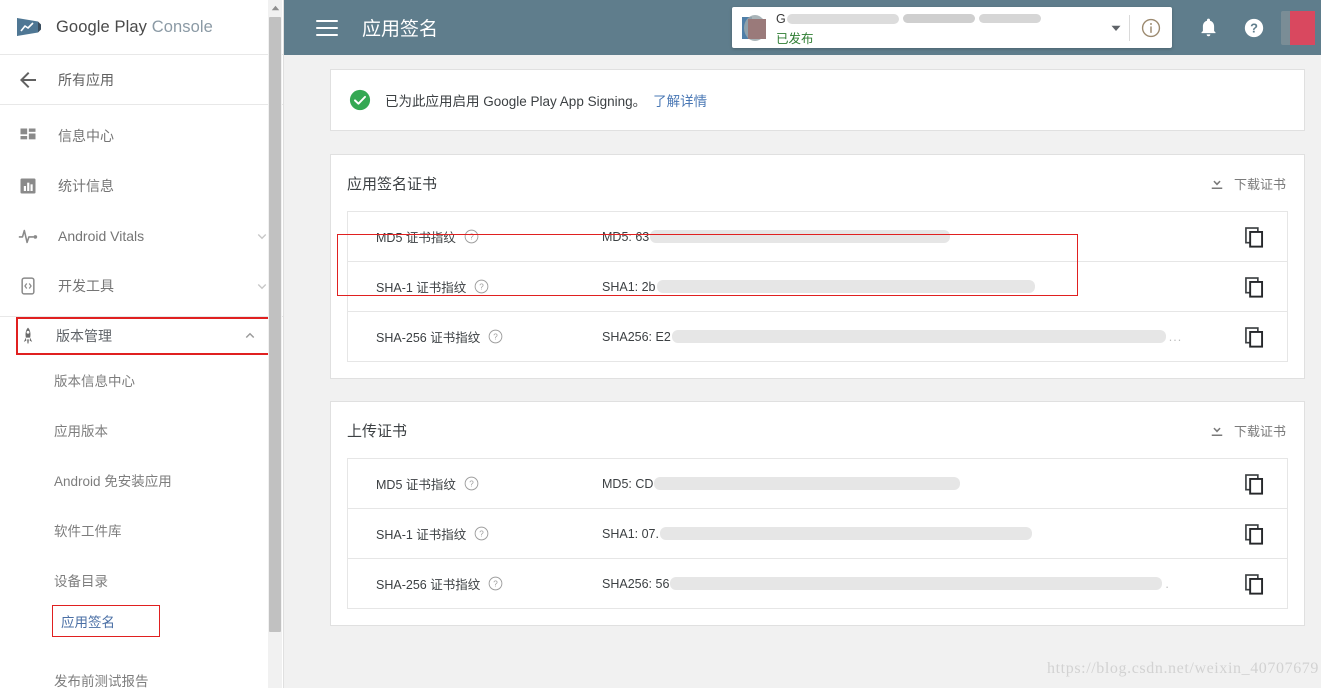 The height and width of the screenshot is (688, 1321). What do you see at coordinates (680, 100) in the screenshot?
I see `learn-more-link: 了解详情` at bounding box center [680, 100].